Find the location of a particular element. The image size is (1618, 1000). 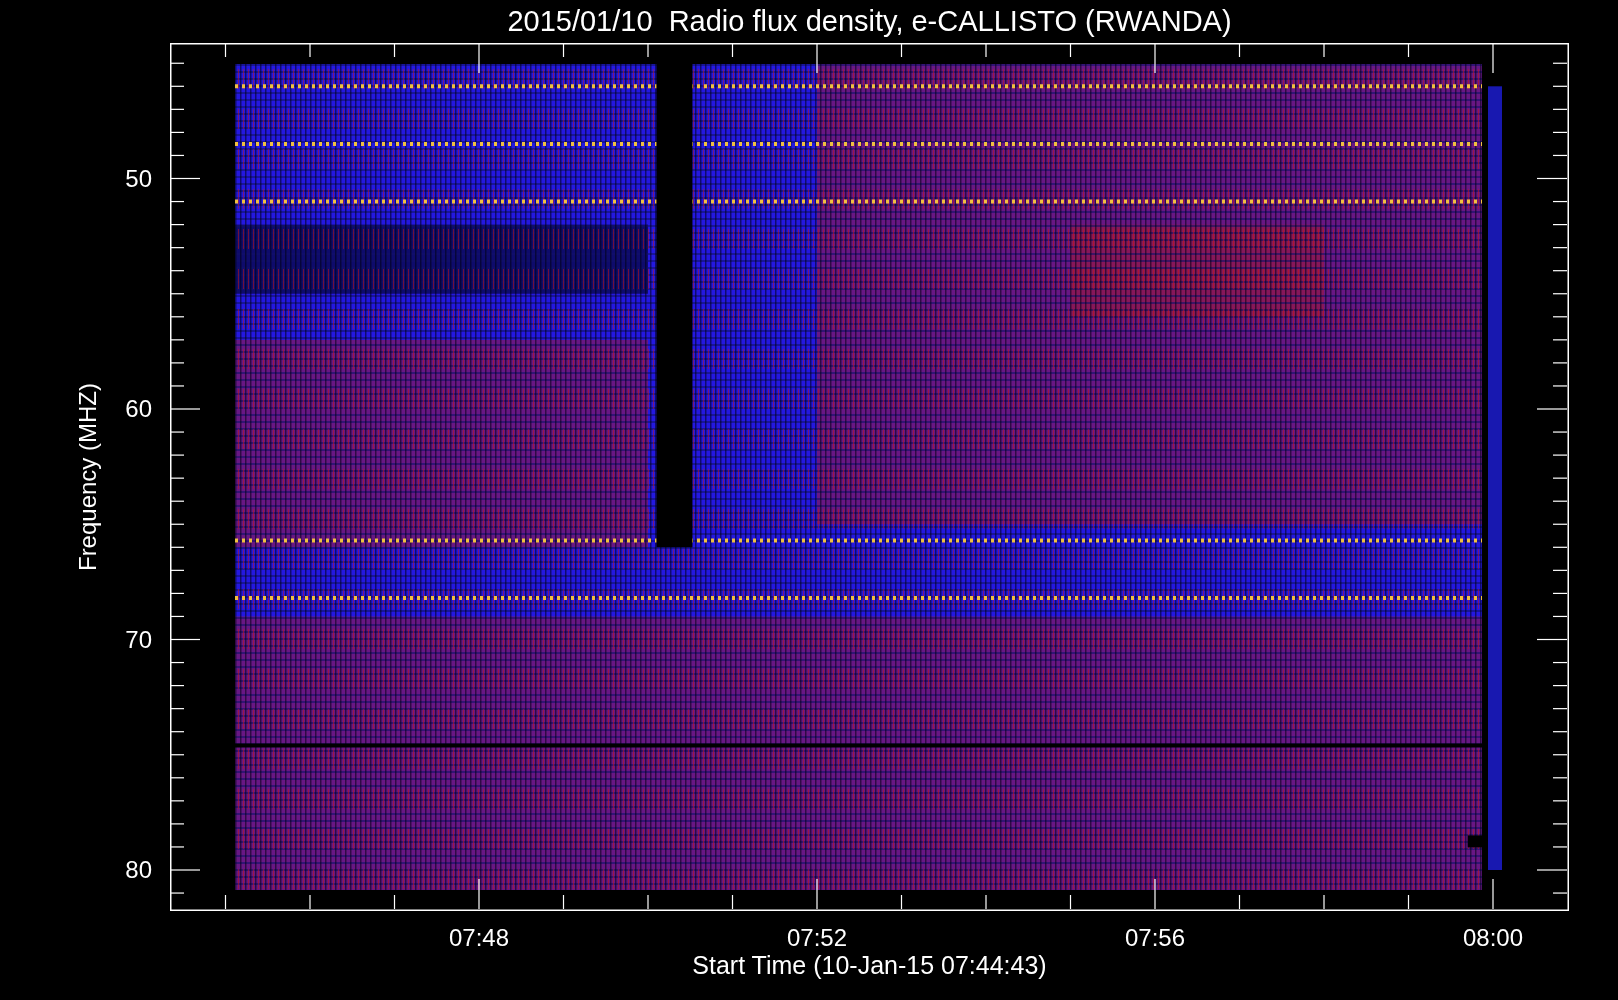

x-tick-label: 07:52 is located at coordinates (817, 938).